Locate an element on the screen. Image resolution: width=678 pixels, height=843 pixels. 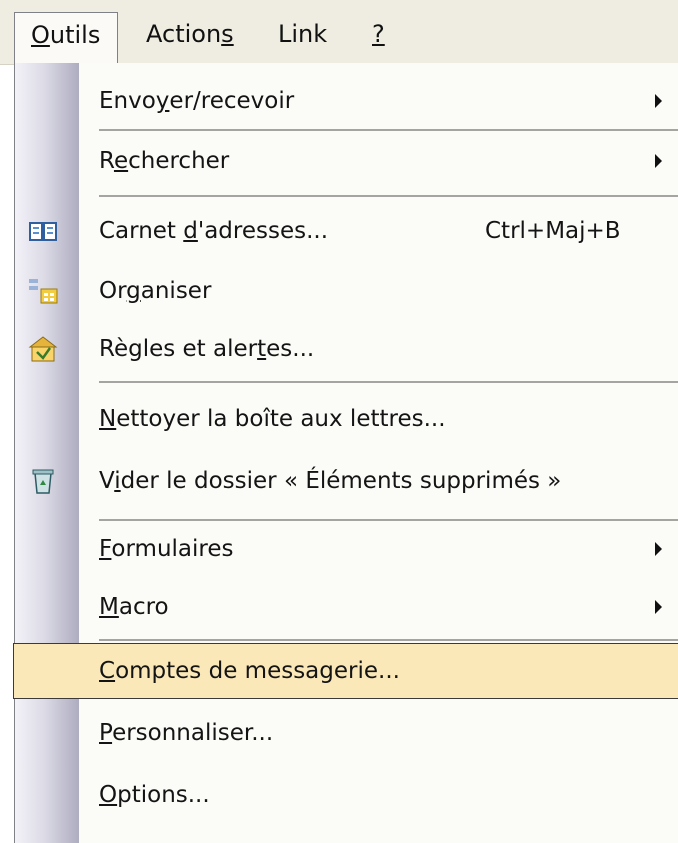
menu-item-label: Organiser is located at coordinates (155, 291).